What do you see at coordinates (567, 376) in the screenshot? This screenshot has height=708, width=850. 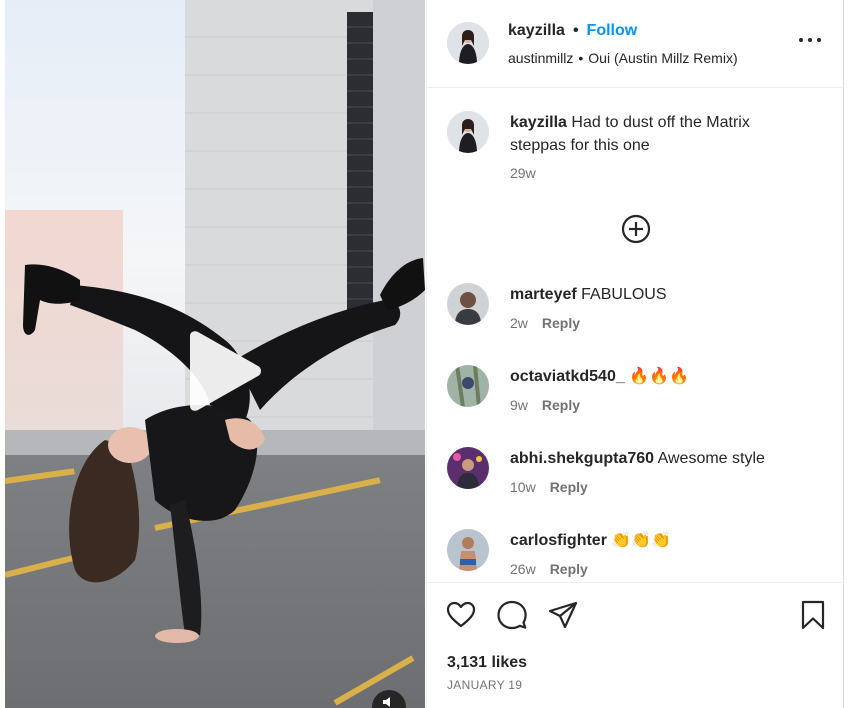 I see `comment-username: octaviatkd540_` at bounding box center [567, 376].